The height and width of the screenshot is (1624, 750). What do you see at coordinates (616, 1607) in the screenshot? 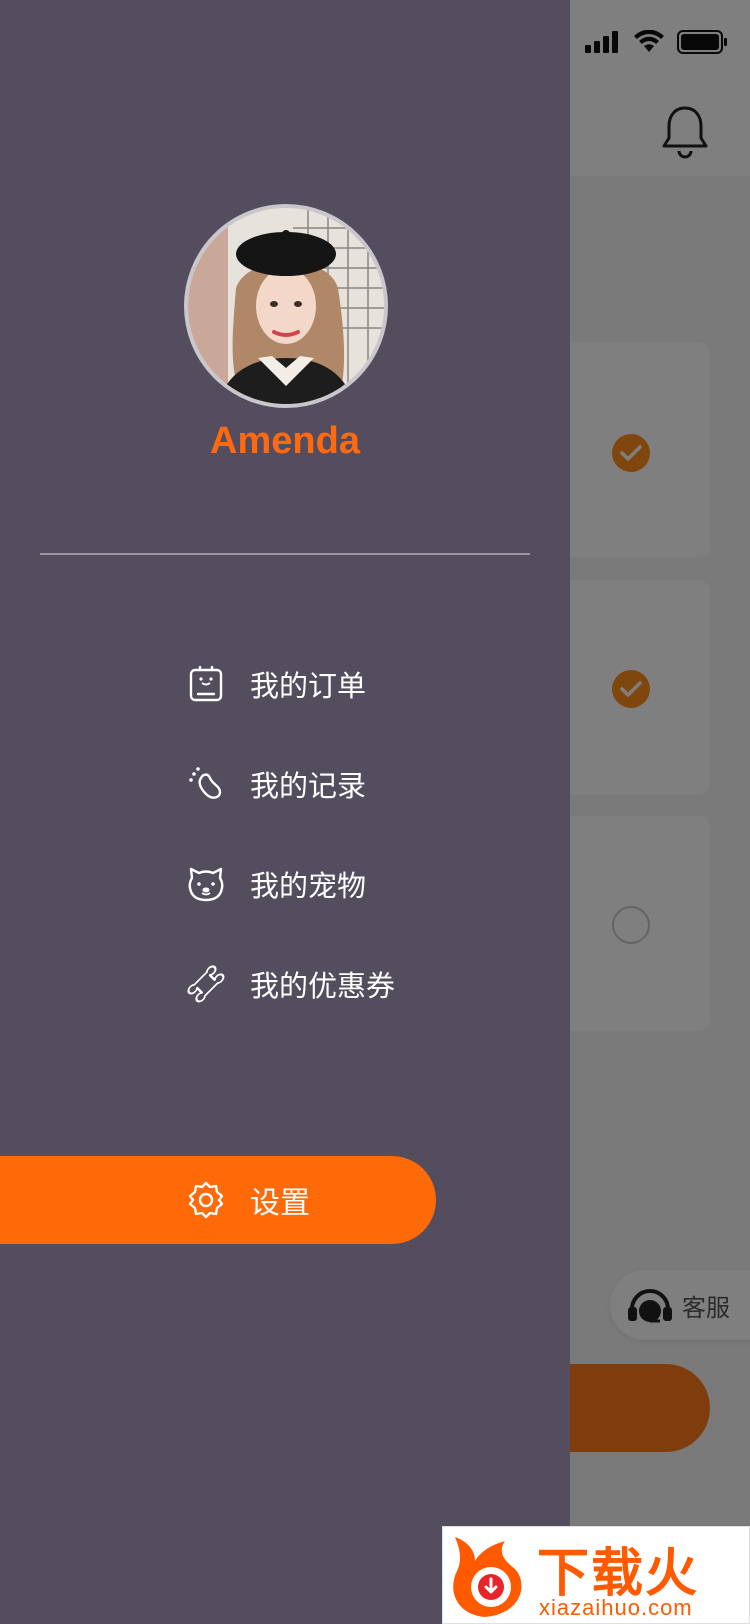
I see `watermark-url: xiazaihuo.com` at bounding box center [616, 1607].